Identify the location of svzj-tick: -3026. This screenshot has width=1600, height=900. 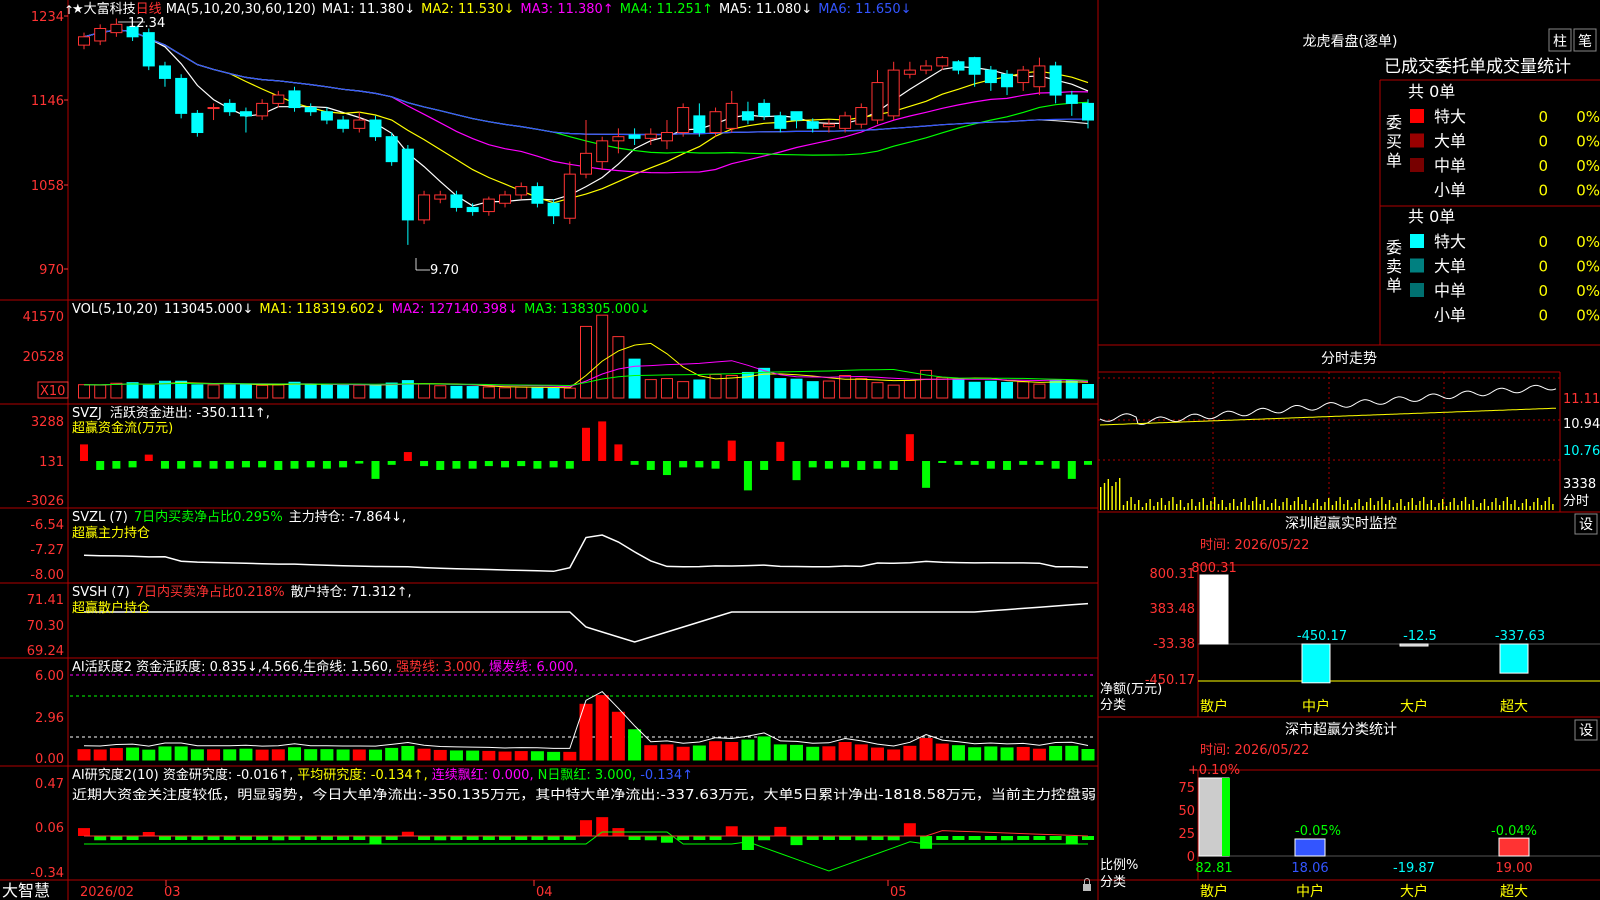
(45, 501).